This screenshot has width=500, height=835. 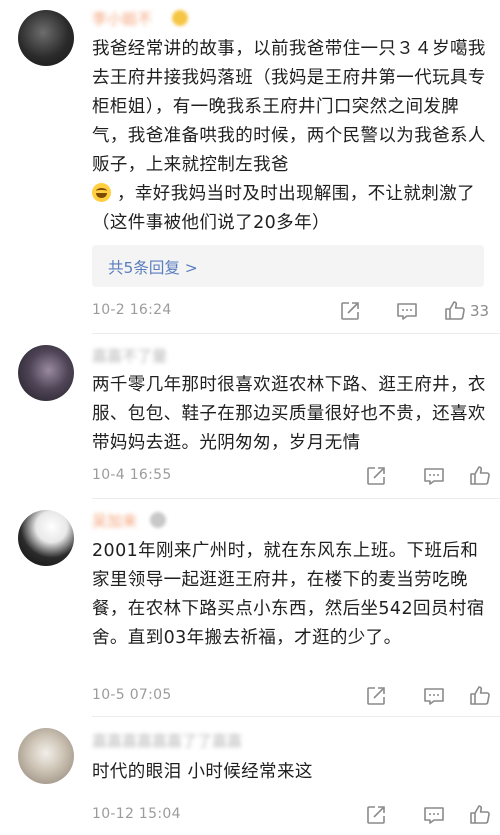 I want to click on username: 嘉嘉不了量, so click(x=129, y=355).